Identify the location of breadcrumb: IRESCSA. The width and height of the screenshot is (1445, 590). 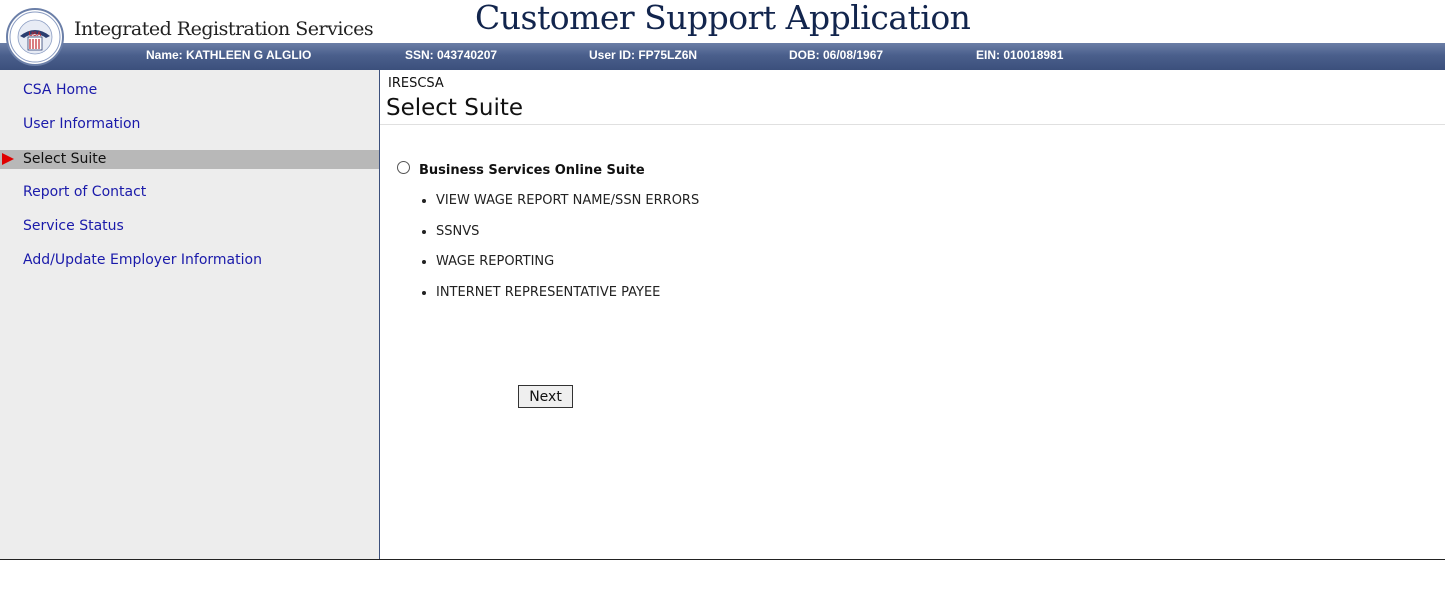
(416, 83).